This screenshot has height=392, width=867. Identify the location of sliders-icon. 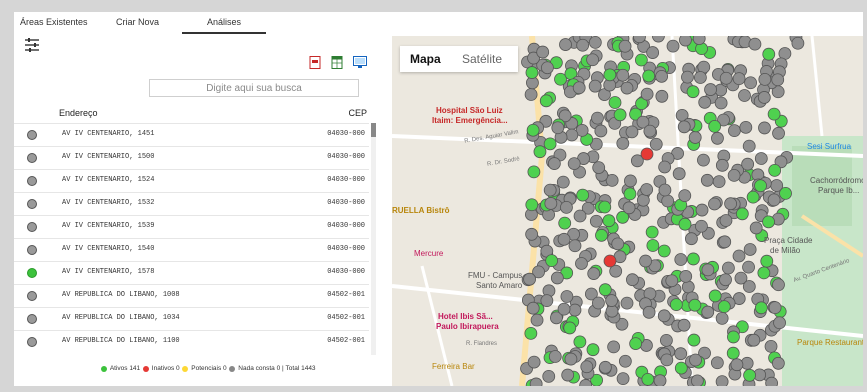
(32, 45).